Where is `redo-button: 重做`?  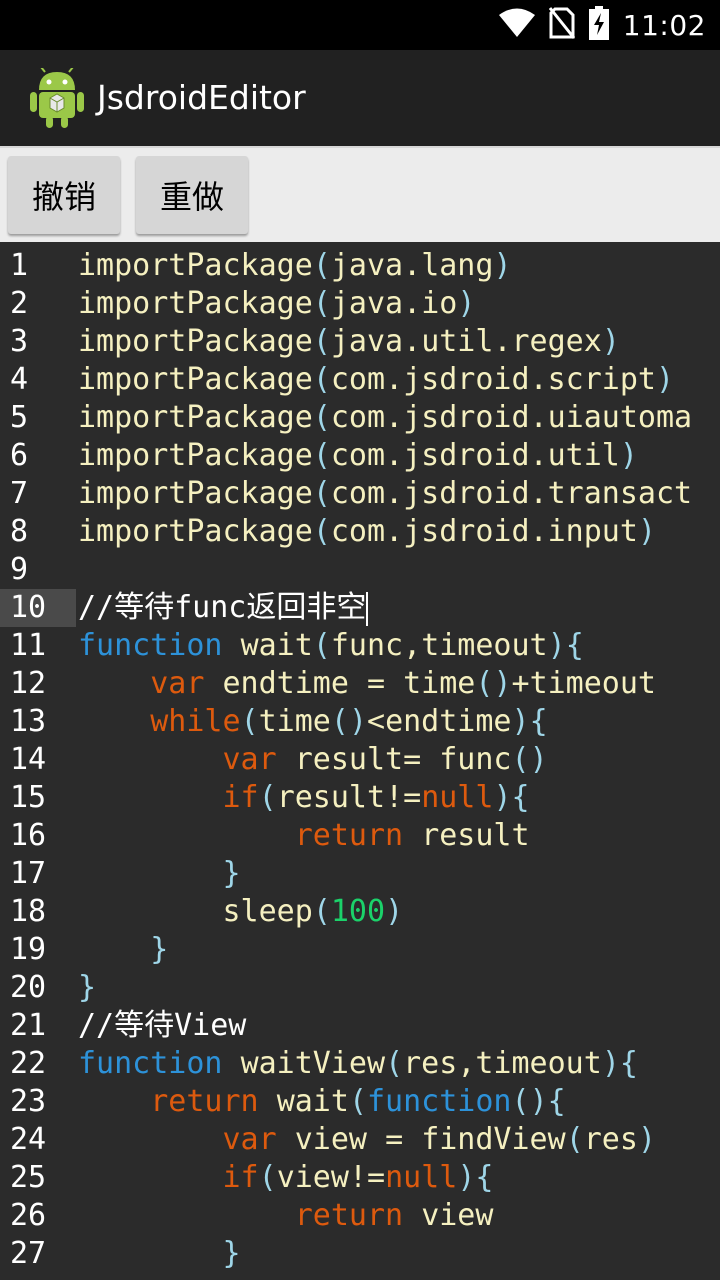
redo-button: 重做 is located at coordinates (192, 195).